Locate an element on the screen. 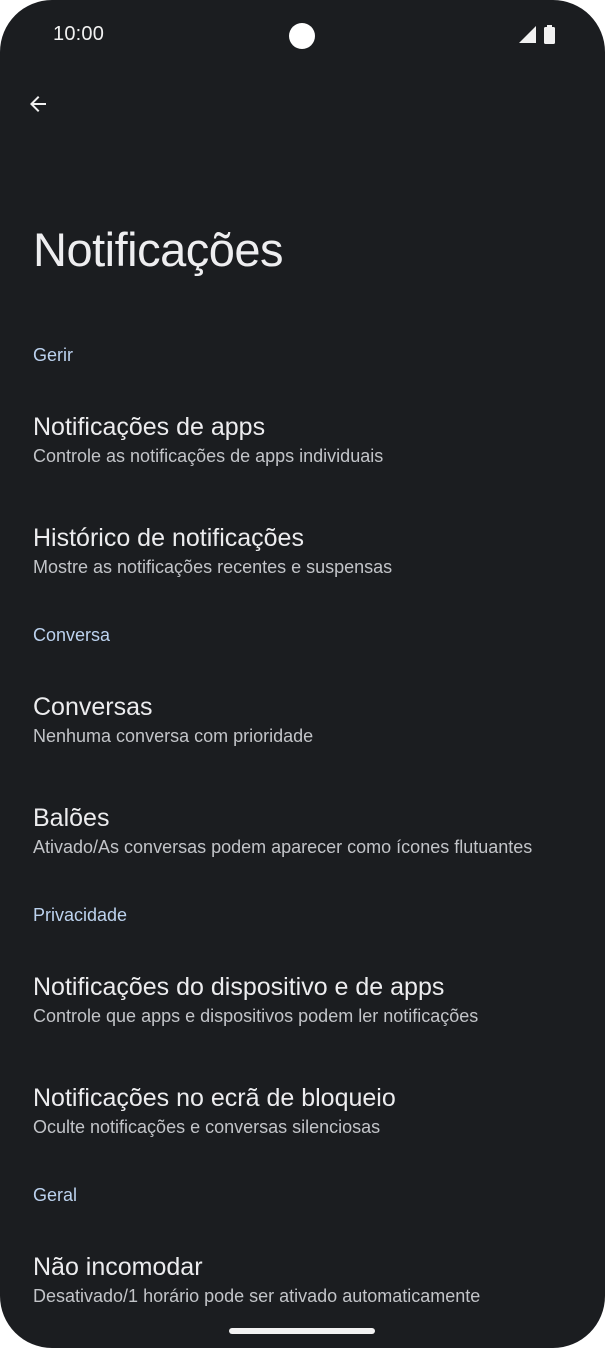 This screenshot has width=605, height=1348. setting-title: Notificações de apps is located at coordinates (149, 426).